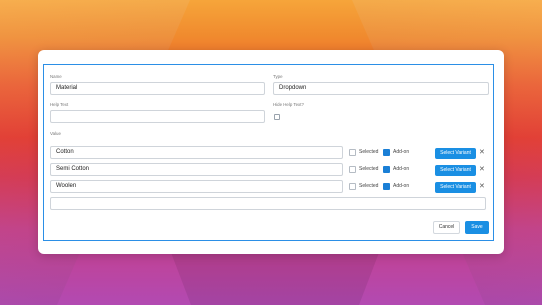  Describe the element at coordinates (157, 88) in the screenshot. I see `name-input: Material` at that location.